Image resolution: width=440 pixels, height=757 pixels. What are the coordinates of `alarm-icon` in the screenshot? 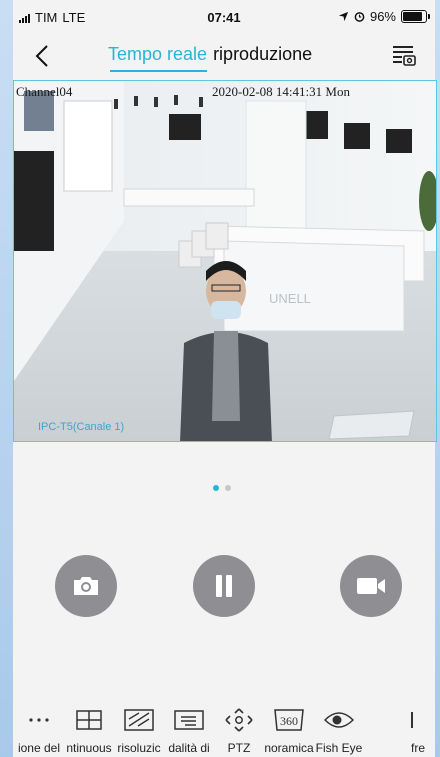 It's located at (359, 17).